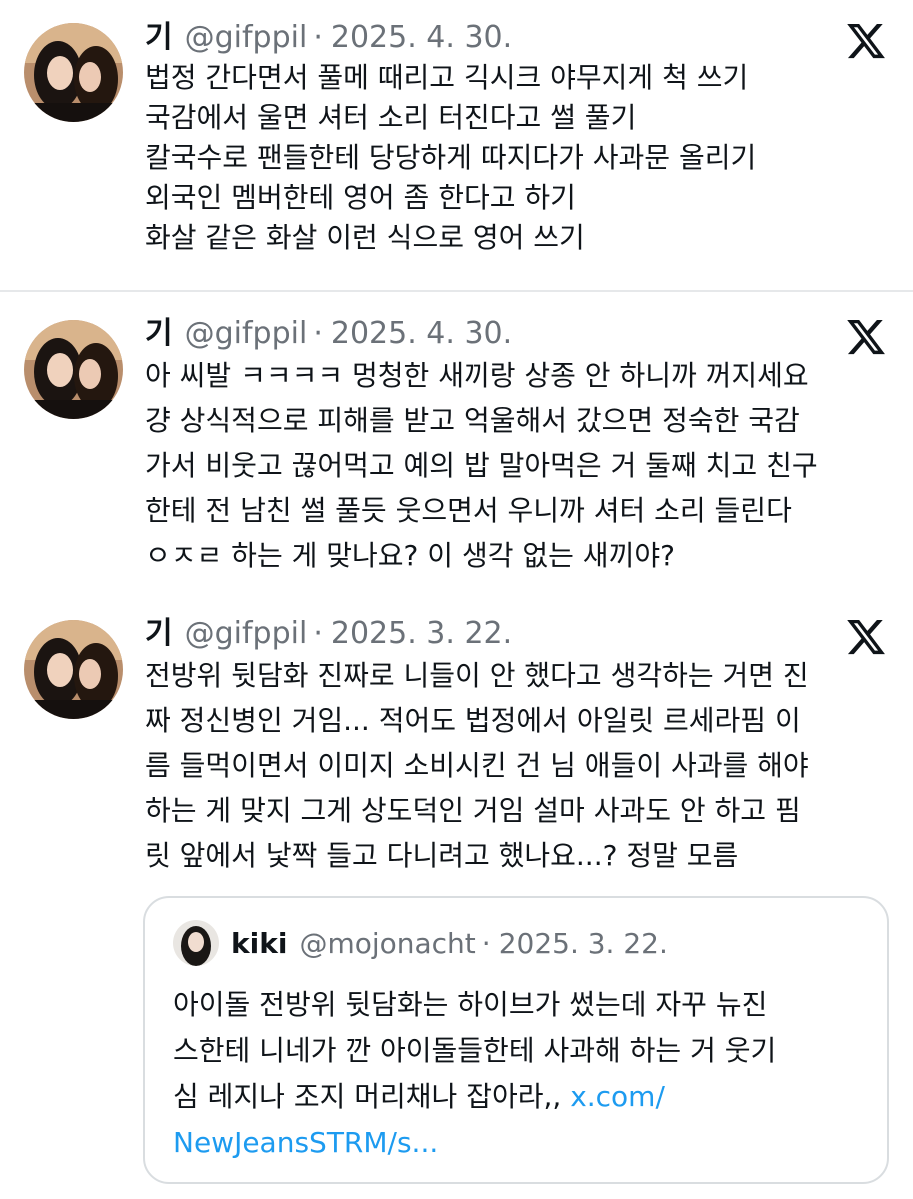  What do you see at coordinates (447, 77) in the screenshot?
I see `tweet-line: 법정 간다면서 풀메 때리고 긱시크 야무지게 척 쓰기` at bounding box center [447, 77].